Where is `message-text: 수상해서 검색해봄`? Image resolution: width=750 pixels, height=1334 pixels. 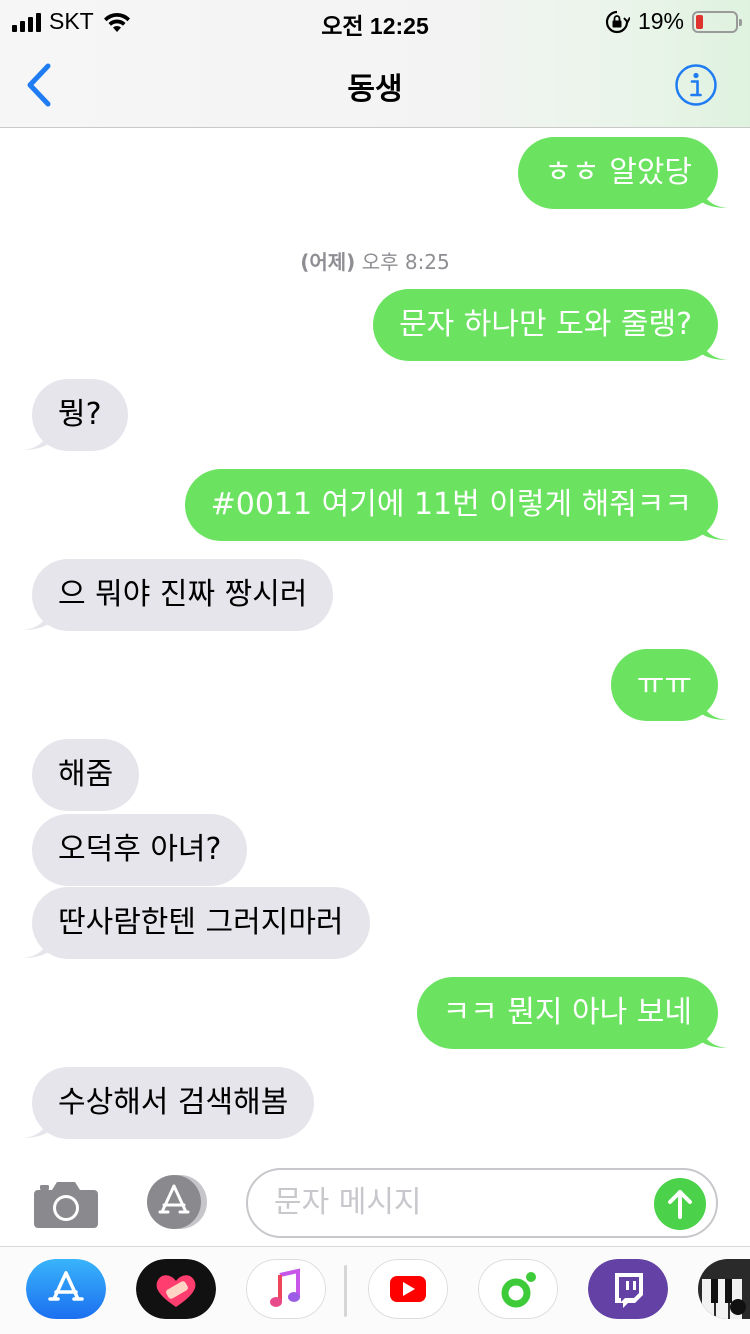
message-text: 수상해서 검색해봄 is located at coordinates (173, 1102).